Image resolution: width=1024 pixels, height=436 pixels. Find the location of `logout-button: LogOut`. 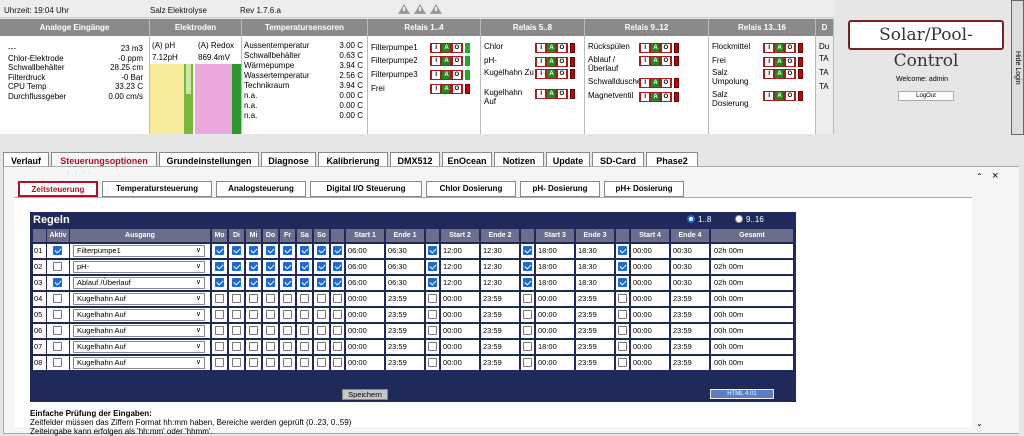

logout-button: LogOut is located at coordinates (926, 96).